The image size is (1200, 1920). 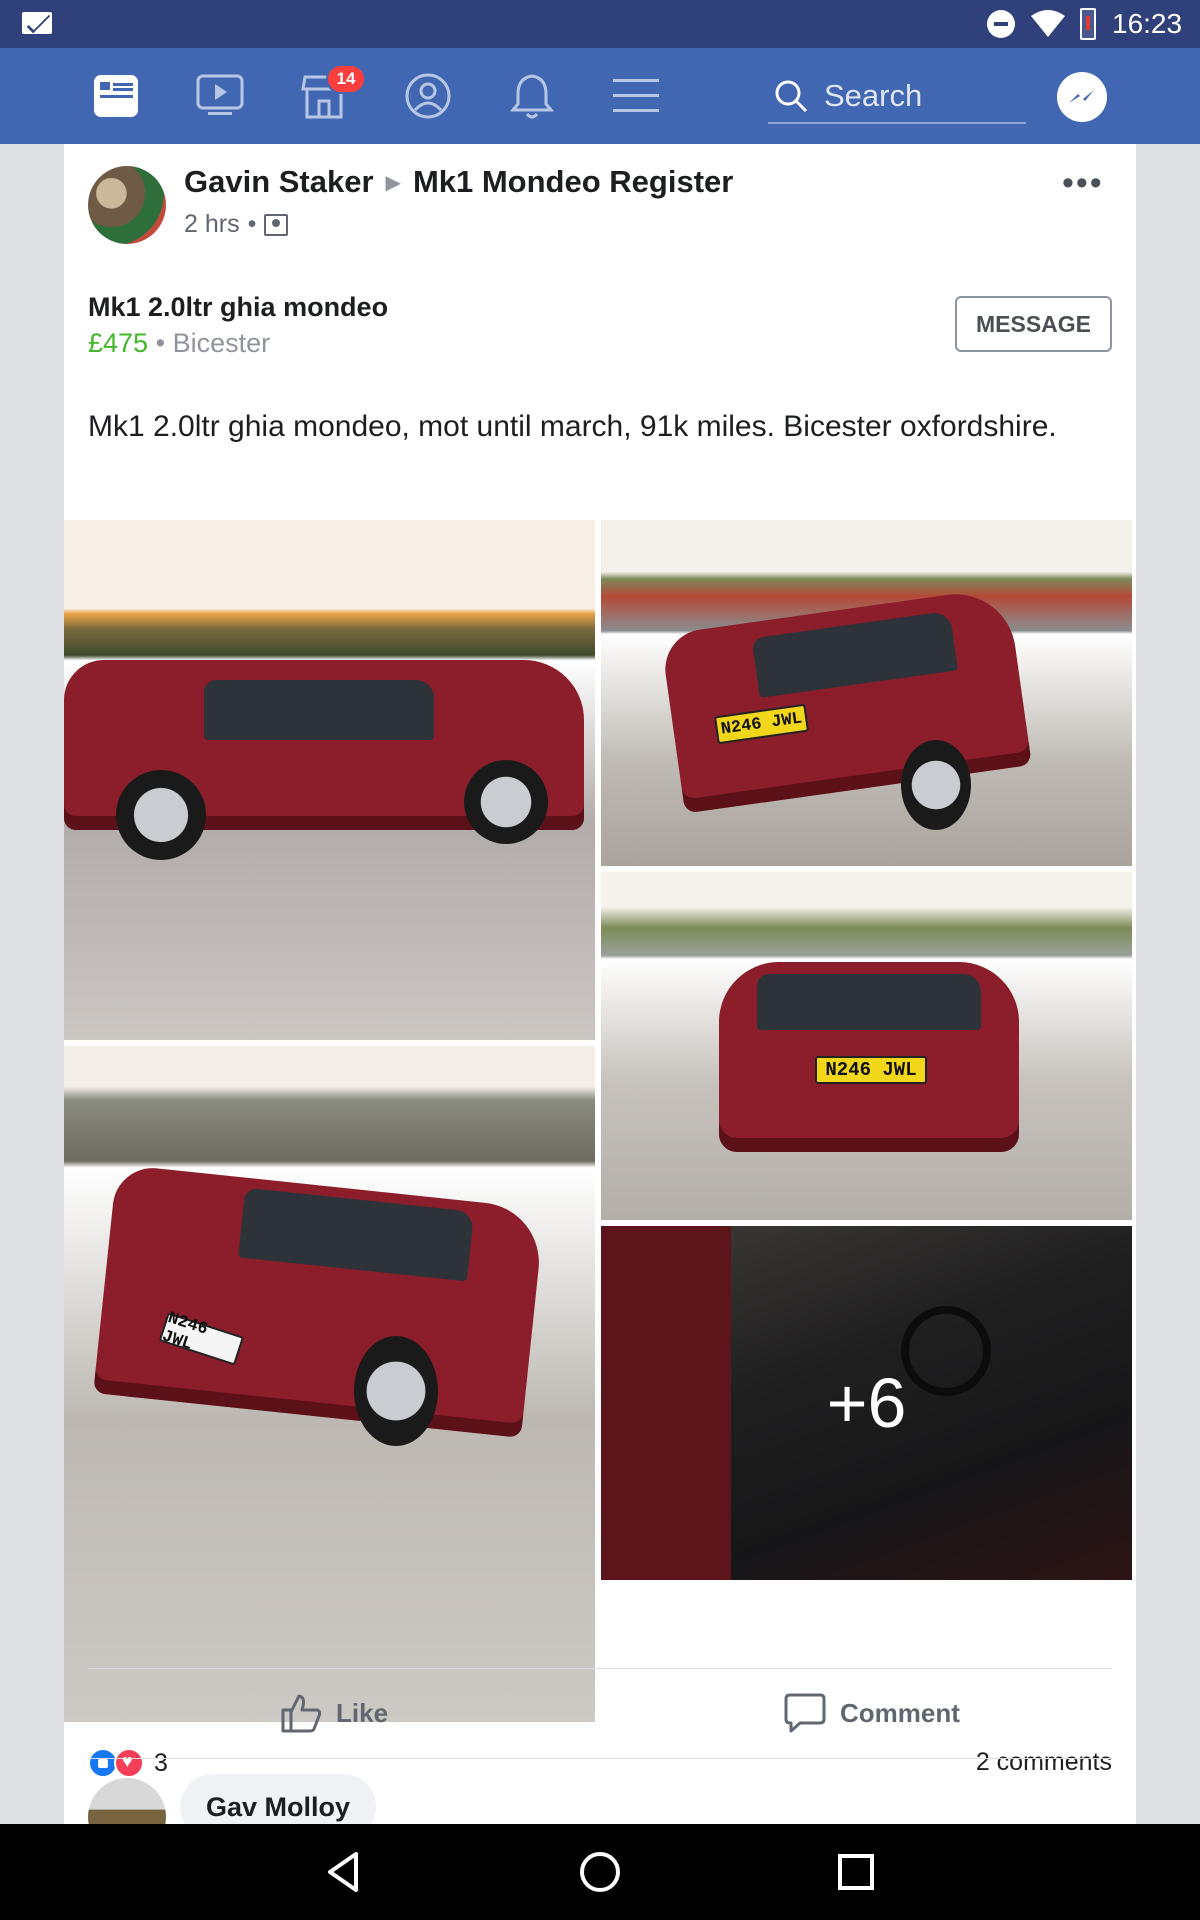 What do you see at coordinates (900, 1712) in the screenshot?
I see `comment-label: Comment` at bounding box center [900, 1712].